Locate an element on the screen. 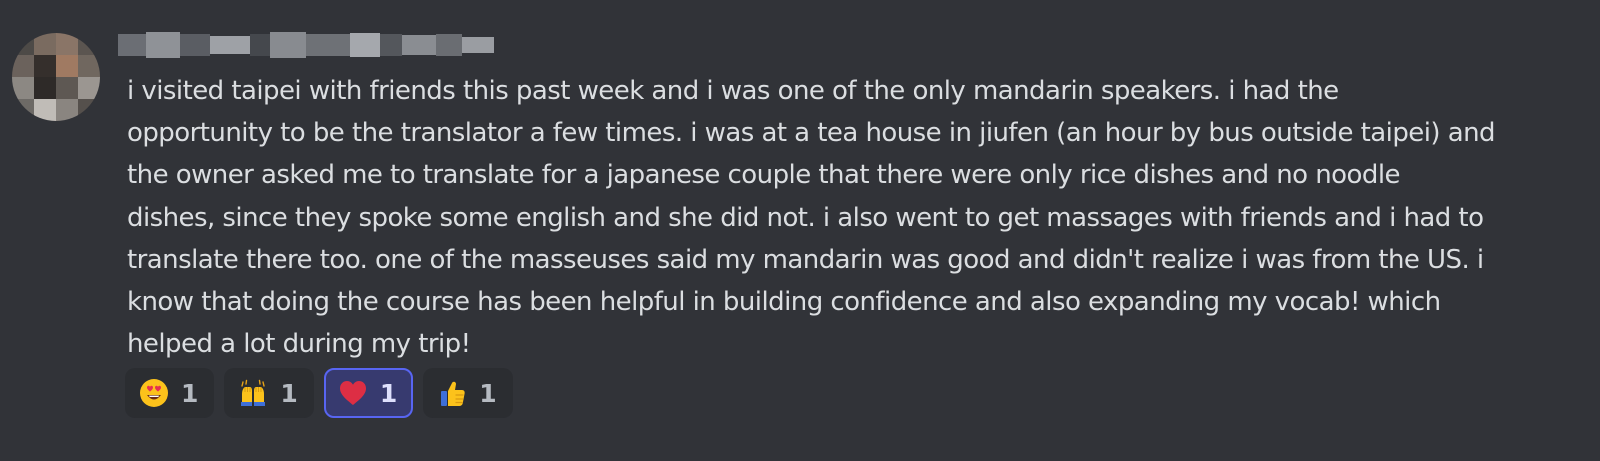 Image resolution: width=1600 pixels, height=461 pixels. thumbs-up-emoji-icon is located at coordinates (453, 393).